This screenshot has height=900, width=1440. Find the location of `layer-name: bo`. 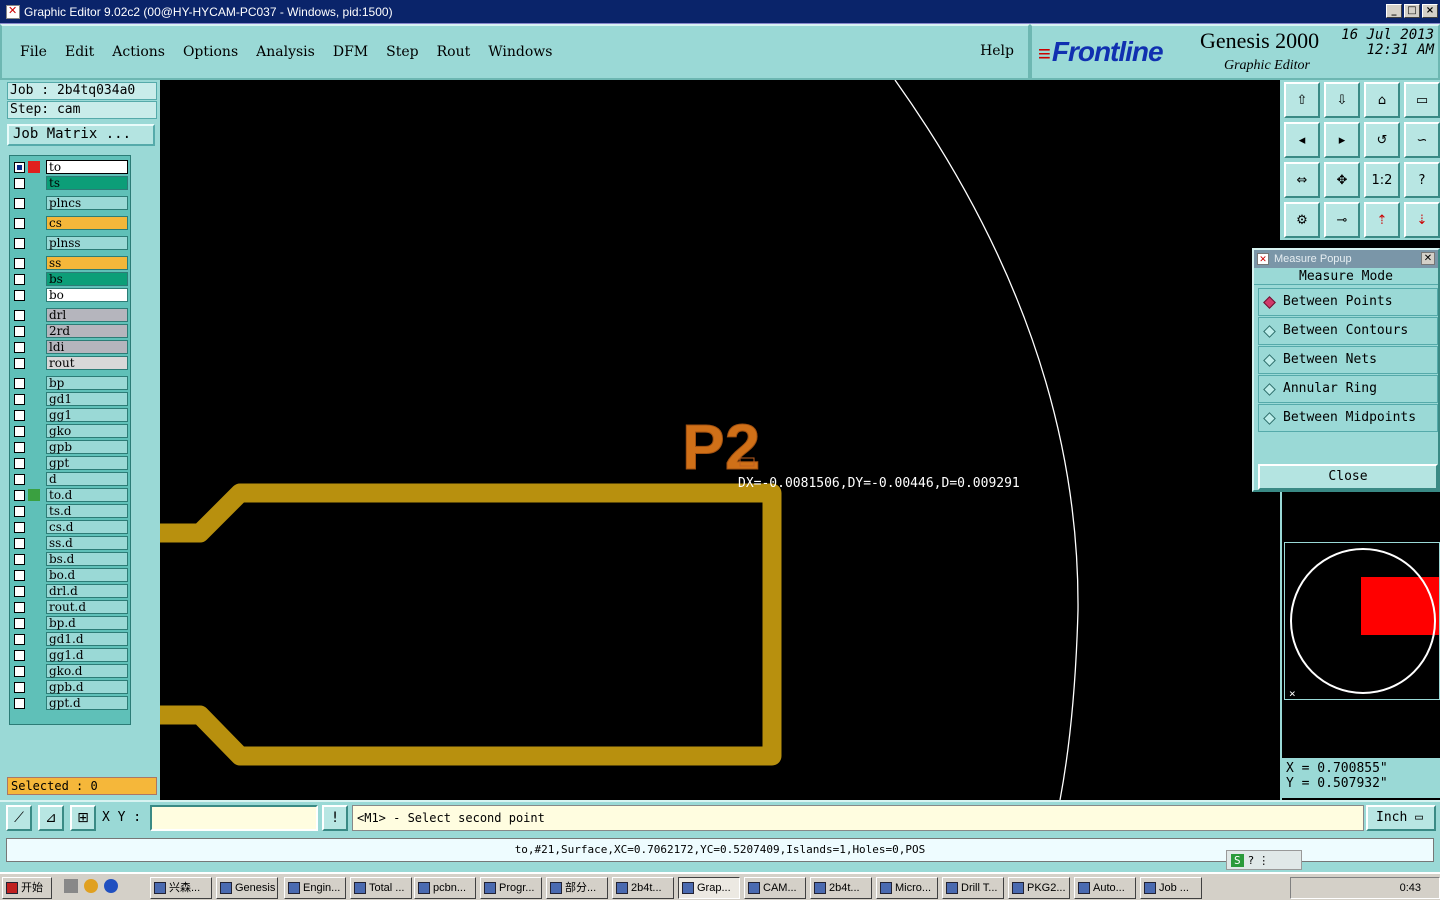

layer-name: bo is located at coordinates (87, 295).